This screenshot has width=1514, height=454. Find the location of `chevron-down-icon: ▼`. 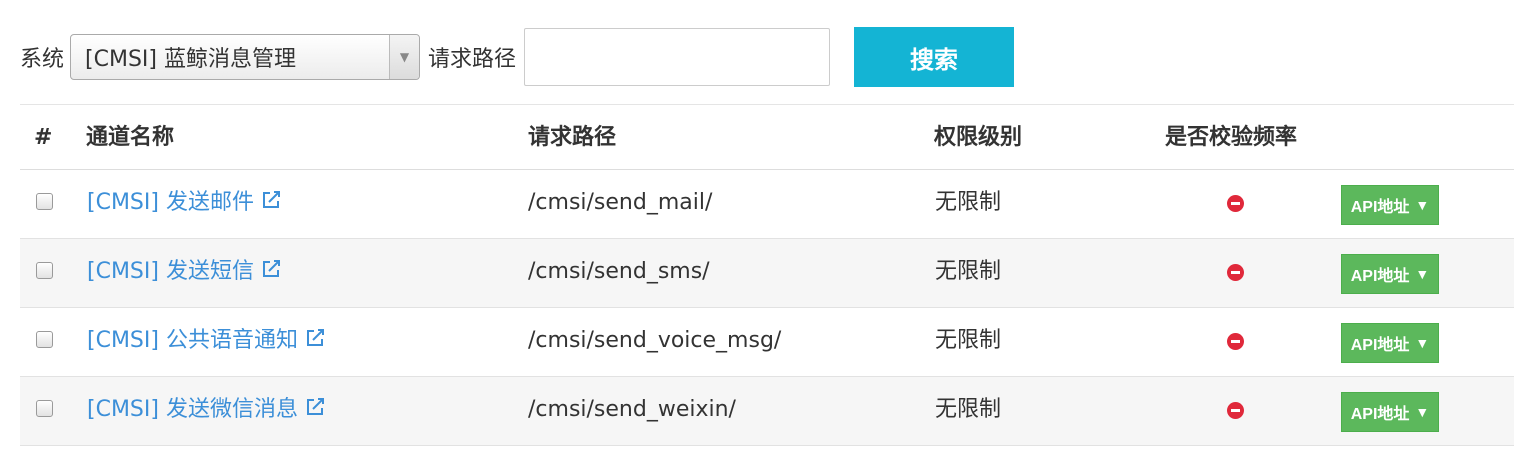

chevron-down-icon: ▼ is located at coordinates (404, 57).